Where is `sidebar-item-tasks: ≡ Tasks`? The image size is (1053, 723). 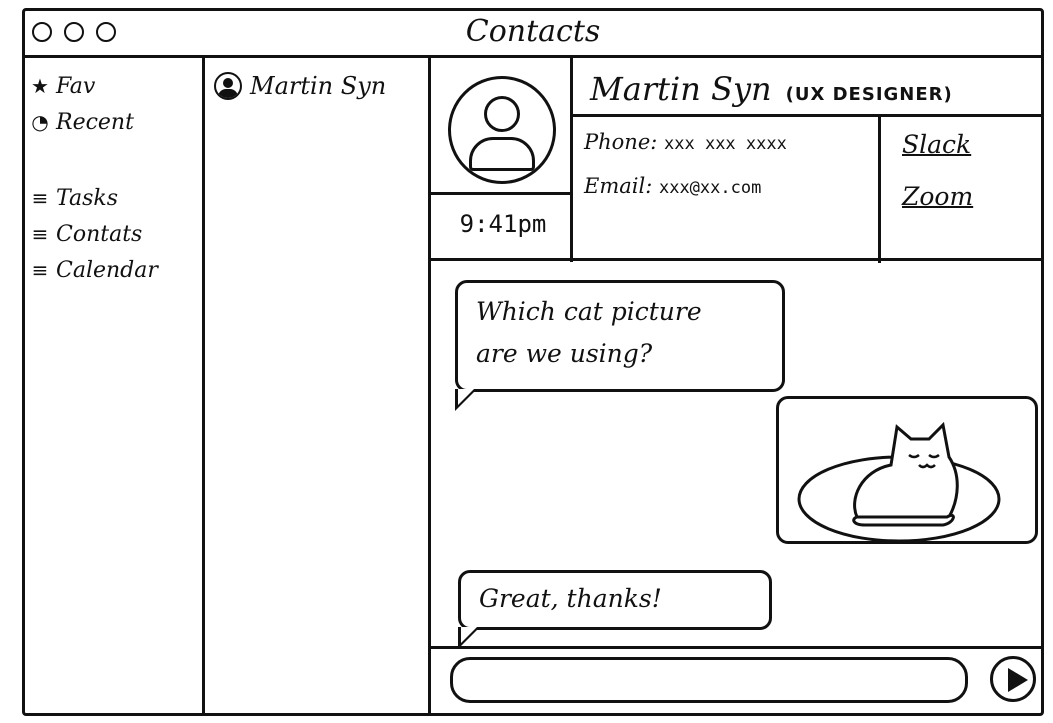 sidebar-item-tasks: ≡ Tasks is located at coordinates (116, 198).